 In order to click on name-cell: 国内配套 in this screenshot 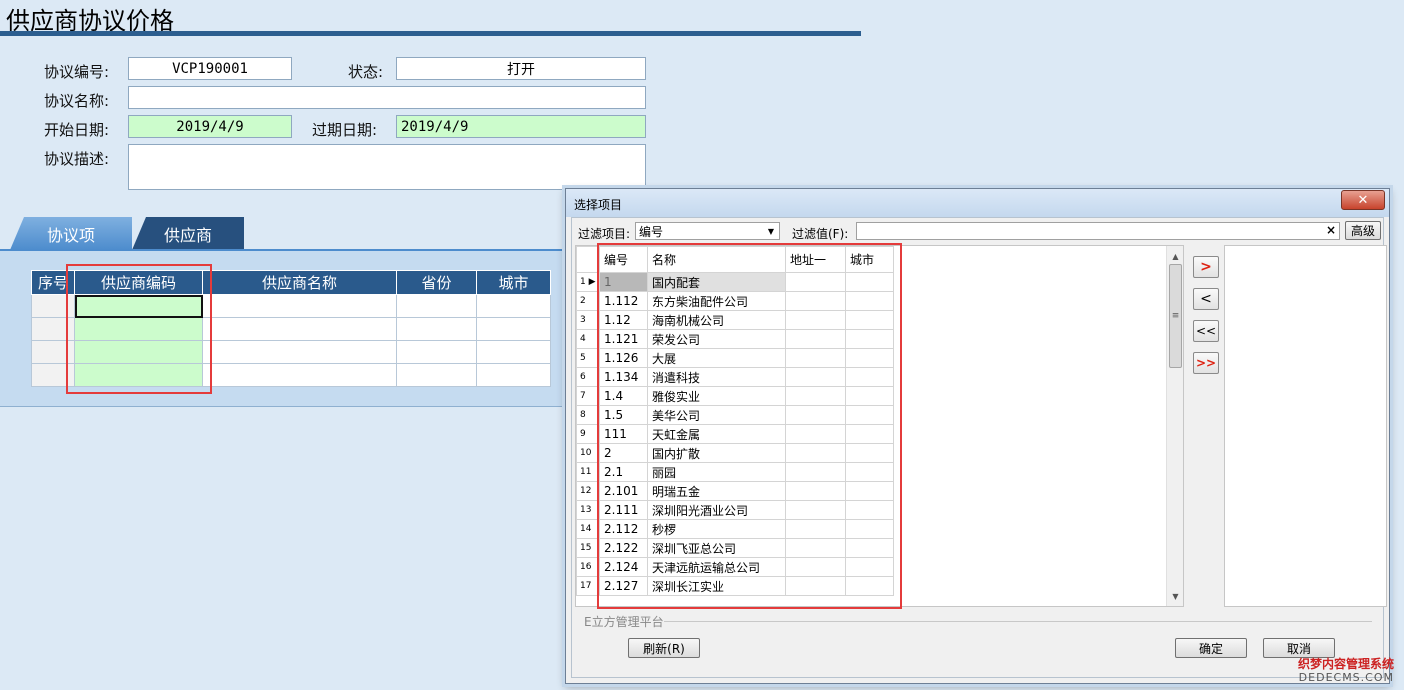, I will do `click(716, 282)`.